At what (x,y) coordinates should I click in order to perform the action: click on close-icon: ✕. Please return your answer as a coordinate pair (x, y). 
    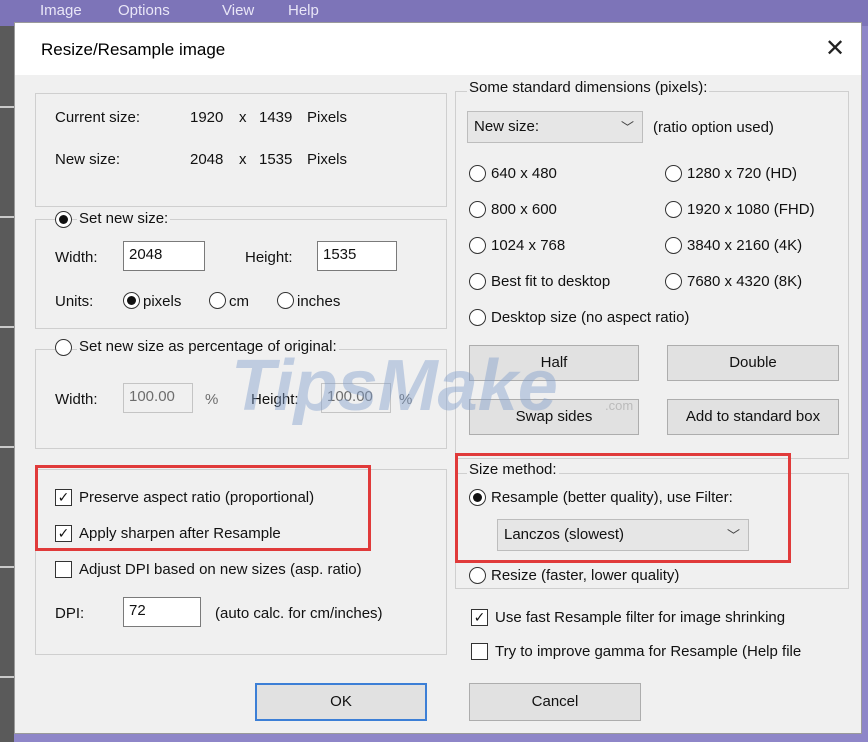
    Looking at the image, I should click on (835, 48).